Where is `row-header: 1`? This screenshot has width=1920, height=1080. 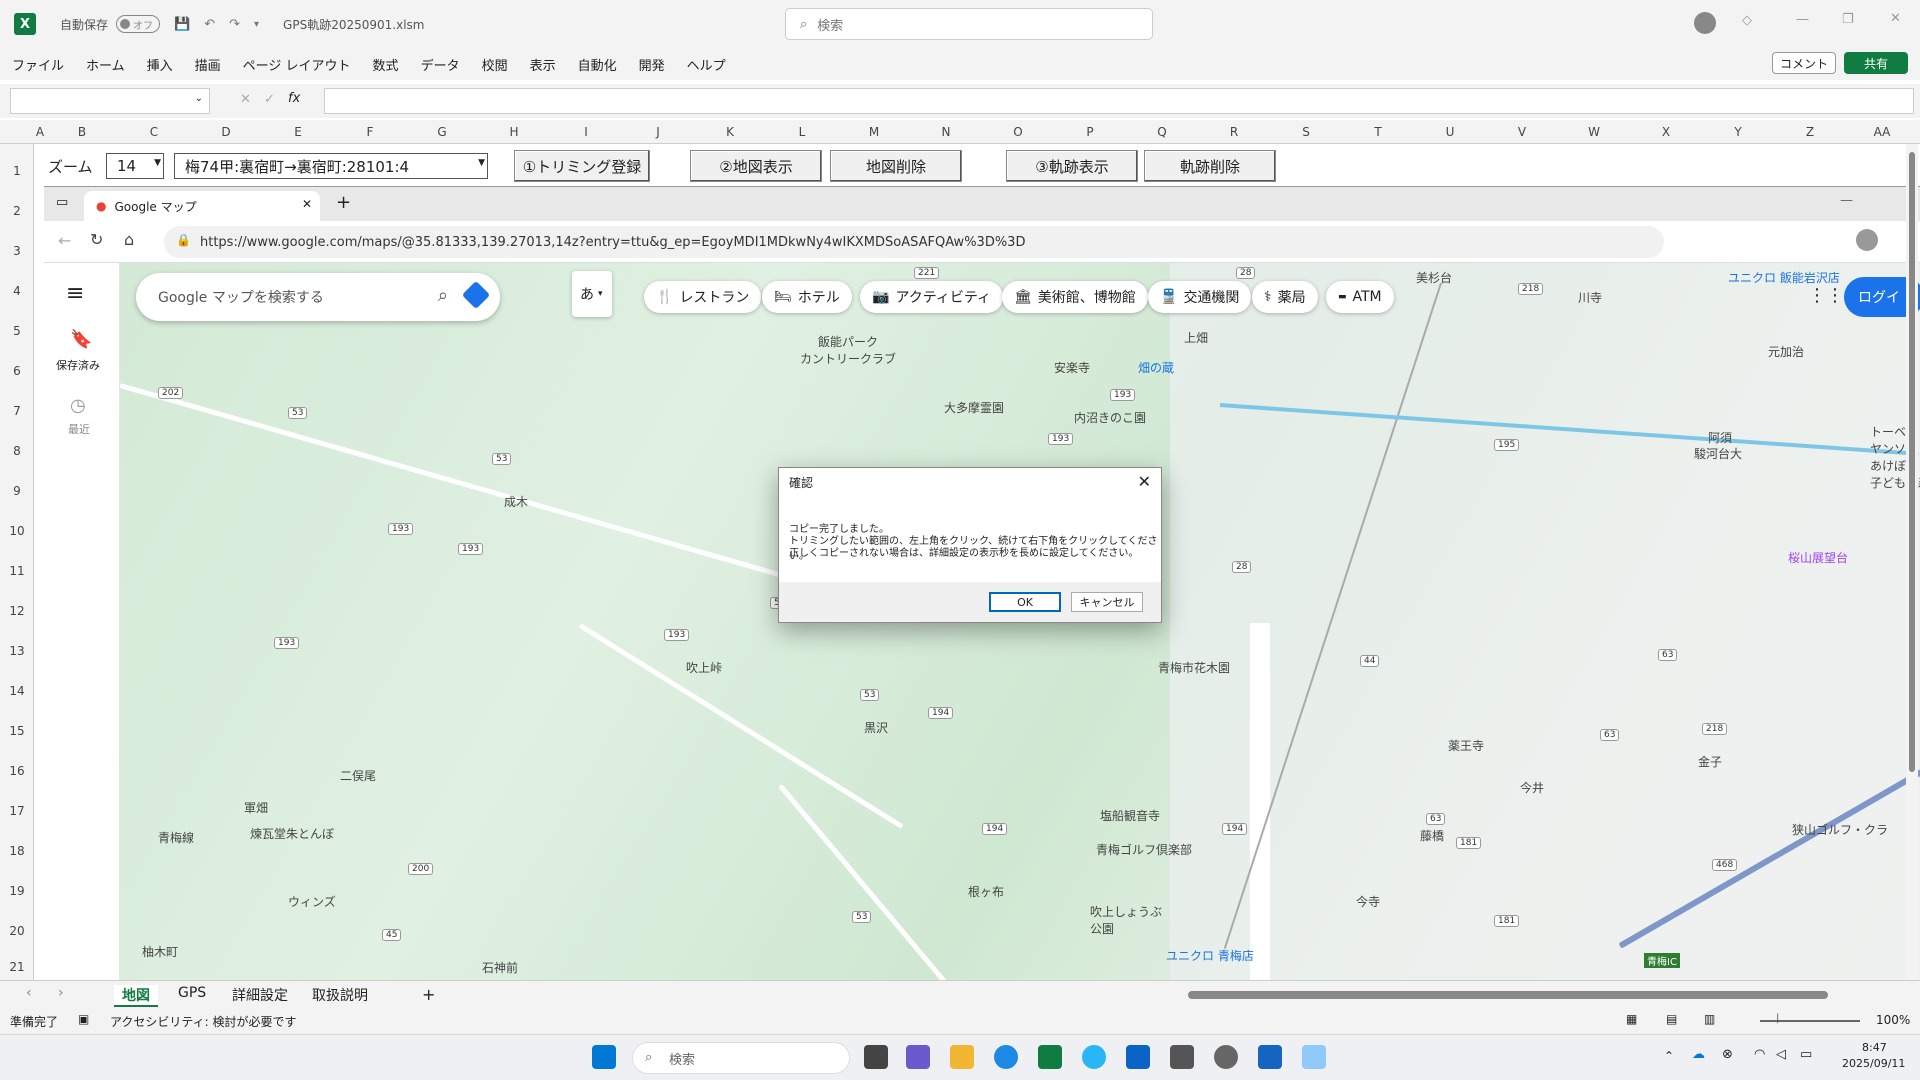 row-header: 1 is located at coordinates (17, 171).